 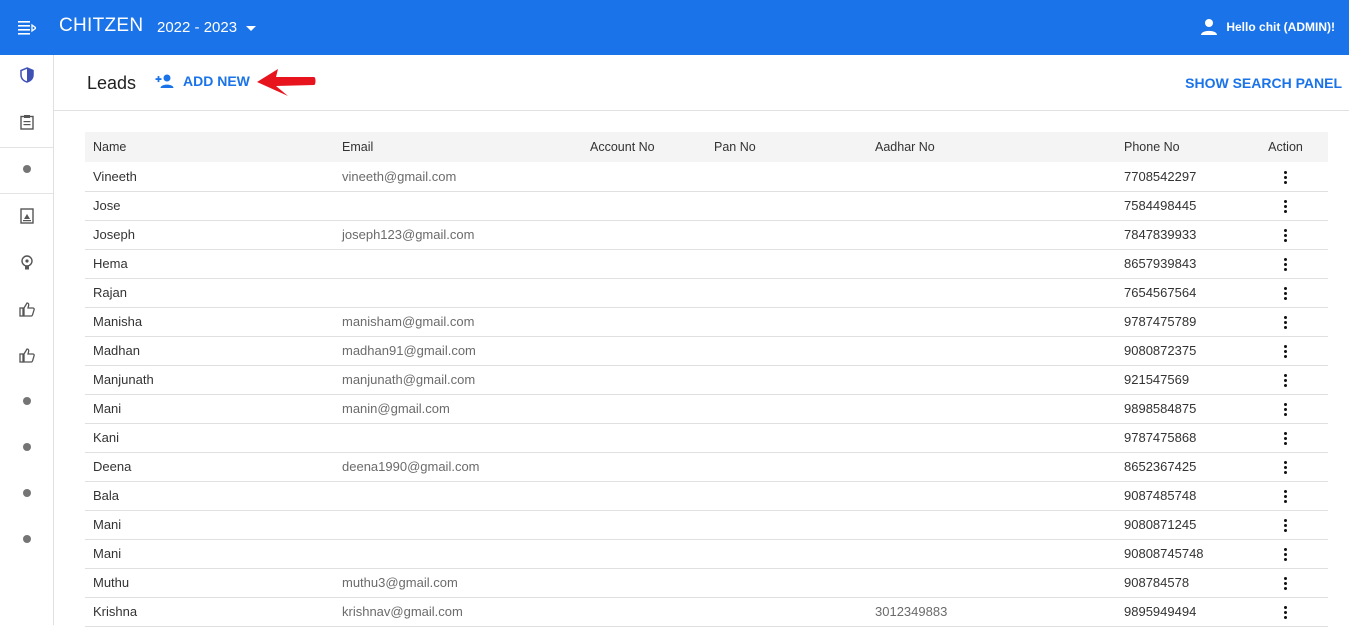 What do you see at coordinates (1179, 177) in the screenshot?
I see `cell-phone: 7708542297` at bounding box center [1179, 177].